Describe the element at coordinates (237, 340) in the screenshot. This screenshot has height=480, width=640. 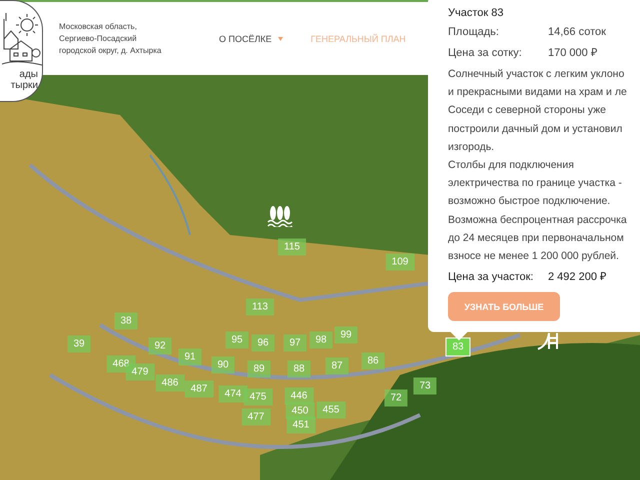
I see `plot-label: 95` at that location.